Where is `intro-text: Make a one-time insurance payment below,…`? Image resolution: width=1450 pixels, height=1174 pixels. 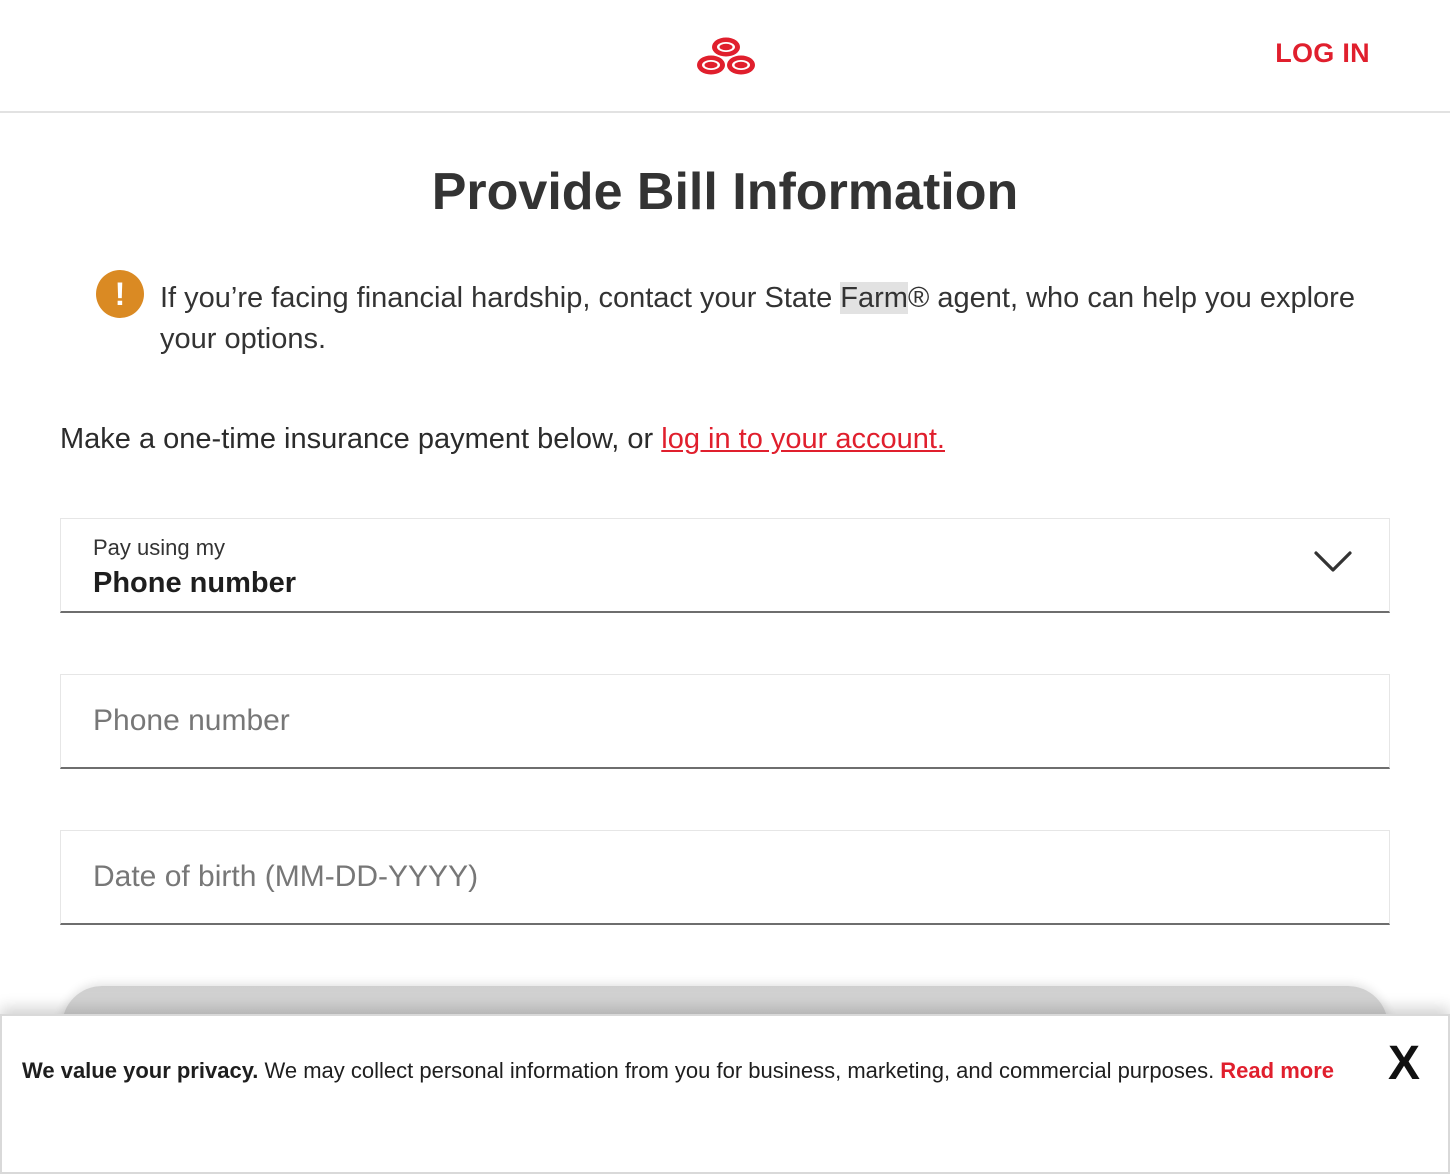 intro-text: Make a one-time insurance payment below,… is located at coordinates (502, 439).